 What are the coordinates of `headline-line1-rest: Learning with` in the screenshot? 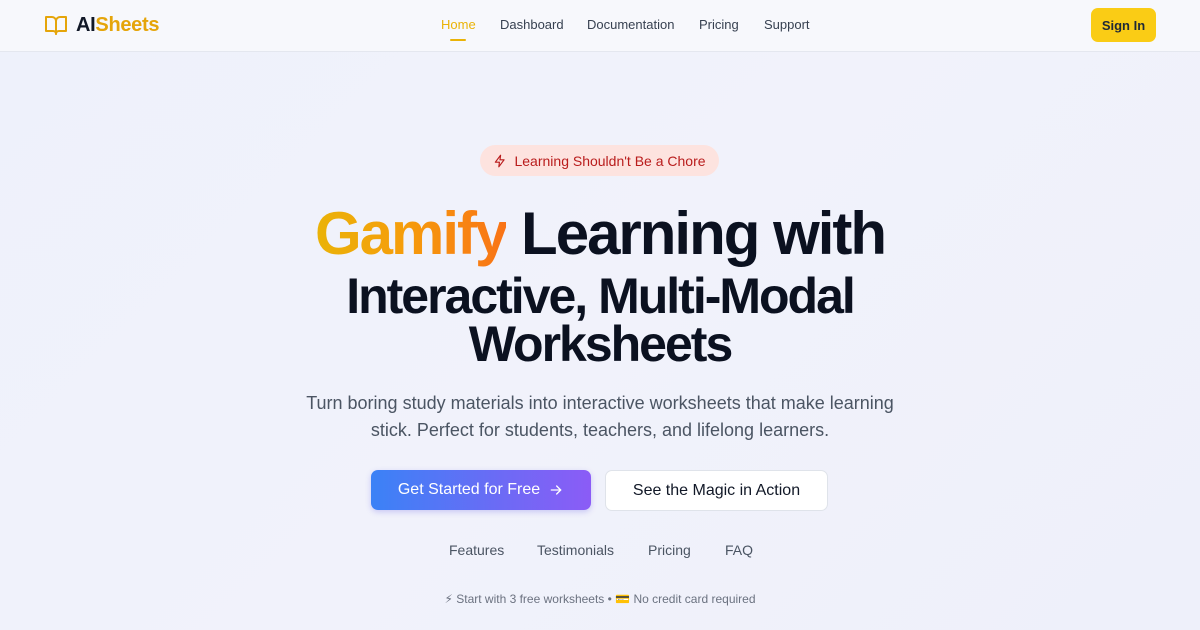 It's located at (696, 233).